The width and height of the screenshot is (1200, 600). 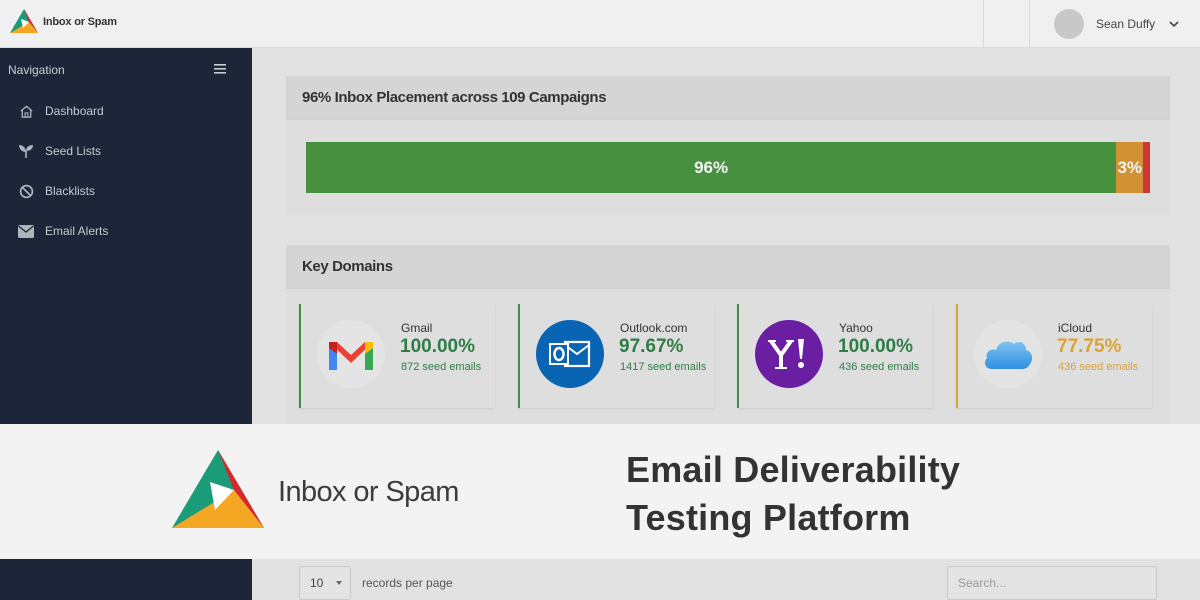 I want to click on sprout-icon, so click(x=26, y=151).